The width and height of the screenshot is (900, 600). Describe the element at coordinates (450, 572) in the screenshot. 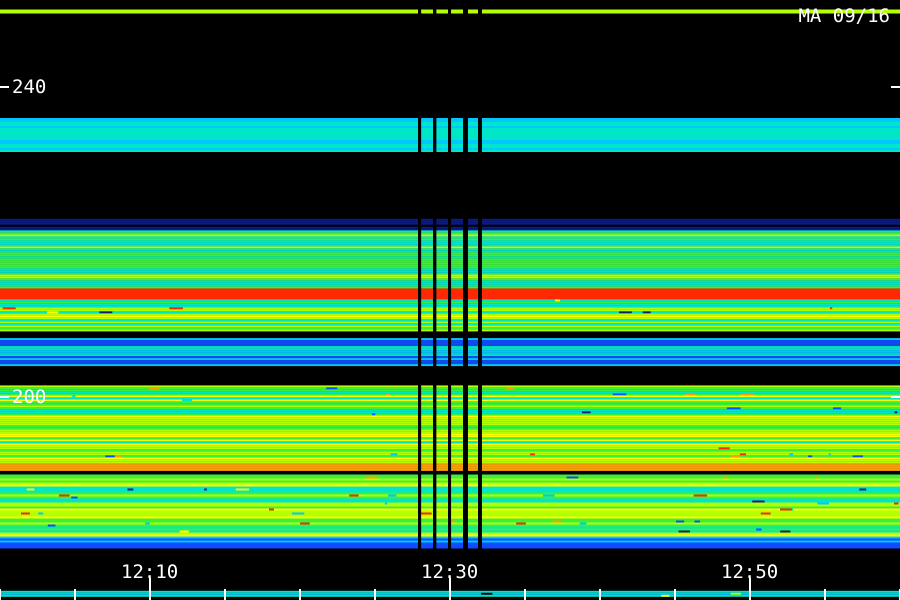

I see `x-tick-label: 12:30` at that location.